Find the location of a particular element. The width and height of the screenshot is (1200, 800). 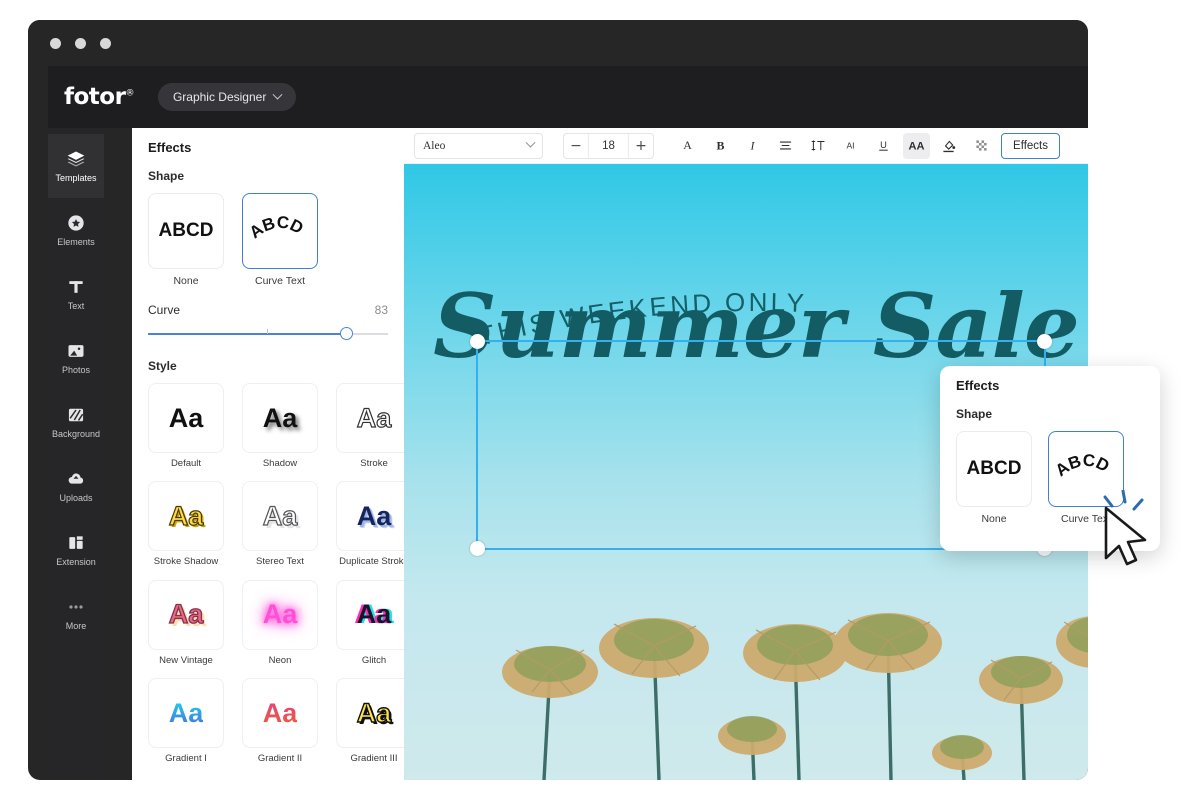

style-option-glitch: Aa Glitch is located at coordinates (370, 622).